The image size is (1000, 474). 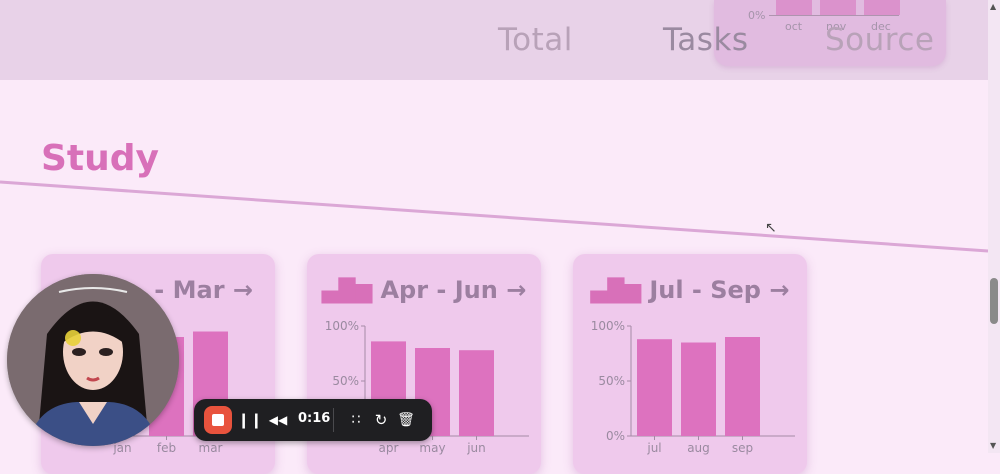 What do you see at coordinates (100, 158) in the screenshot?
I see `section-title: Study` at bounding box center [100, 158].